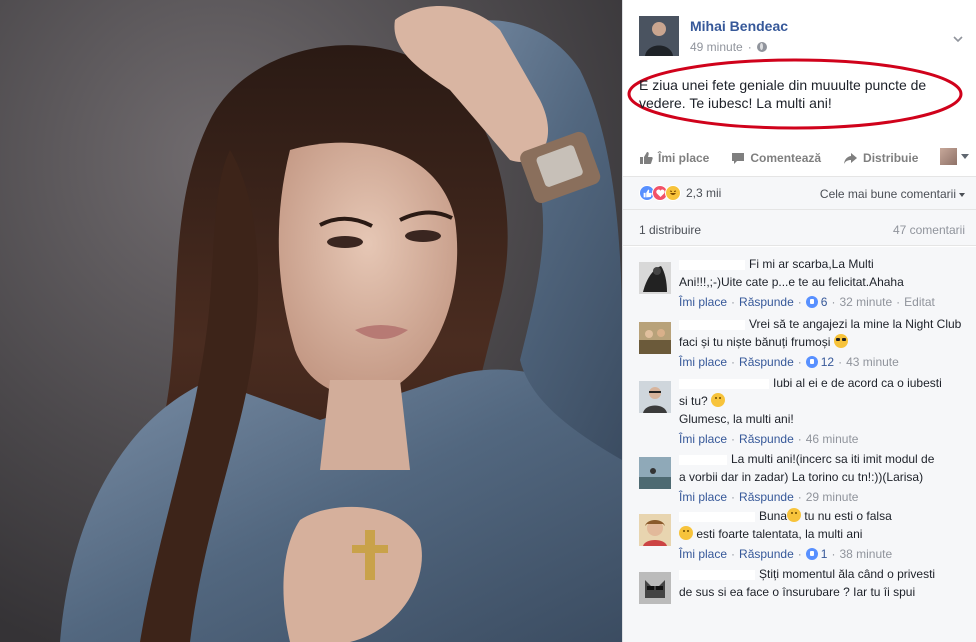 This screenshot has height=642, width=976. I want to click on share-label: Distribuie, so click(891, 158).